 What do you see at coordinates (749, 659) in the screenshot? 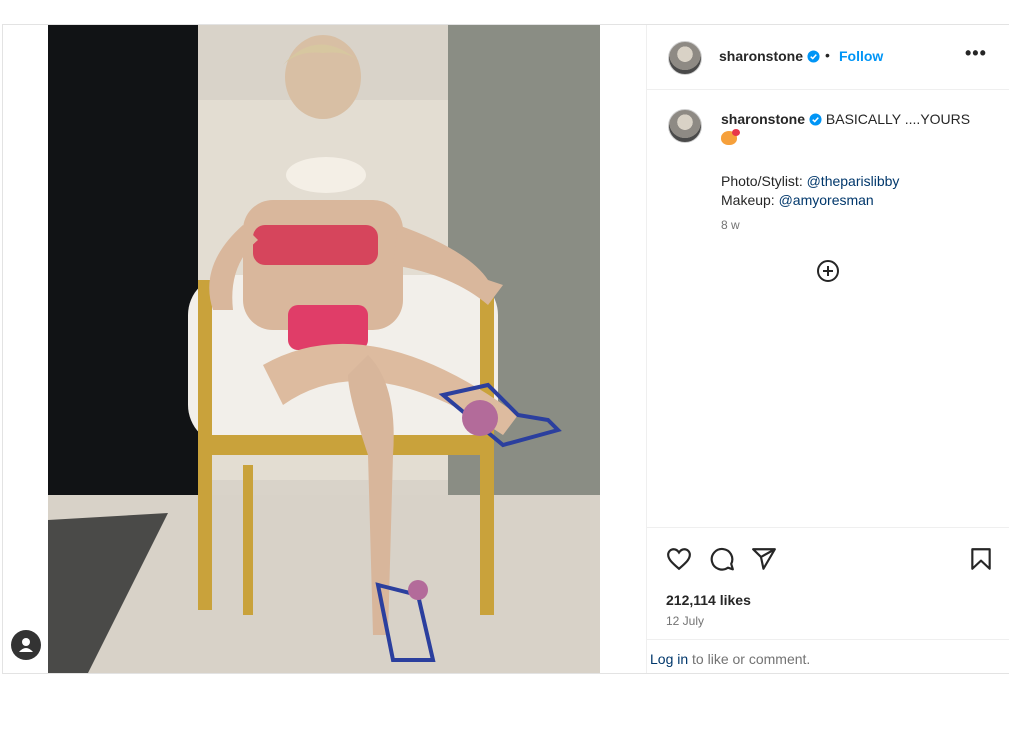
I see `login-suffix: to like or comment.` at bounding box center [749, 659].